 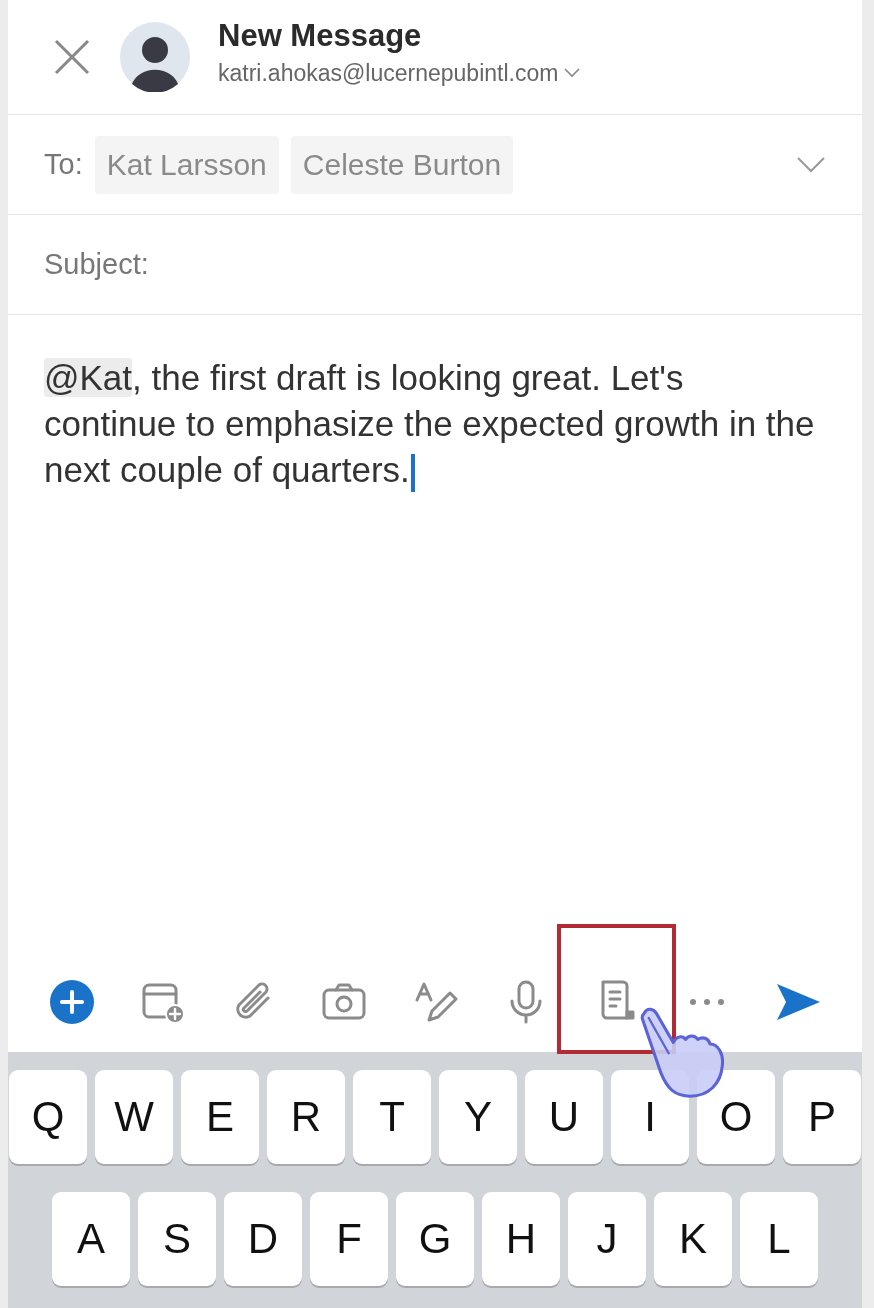 I want to click on keyboard-key: I, so click(x=650, y=1117).